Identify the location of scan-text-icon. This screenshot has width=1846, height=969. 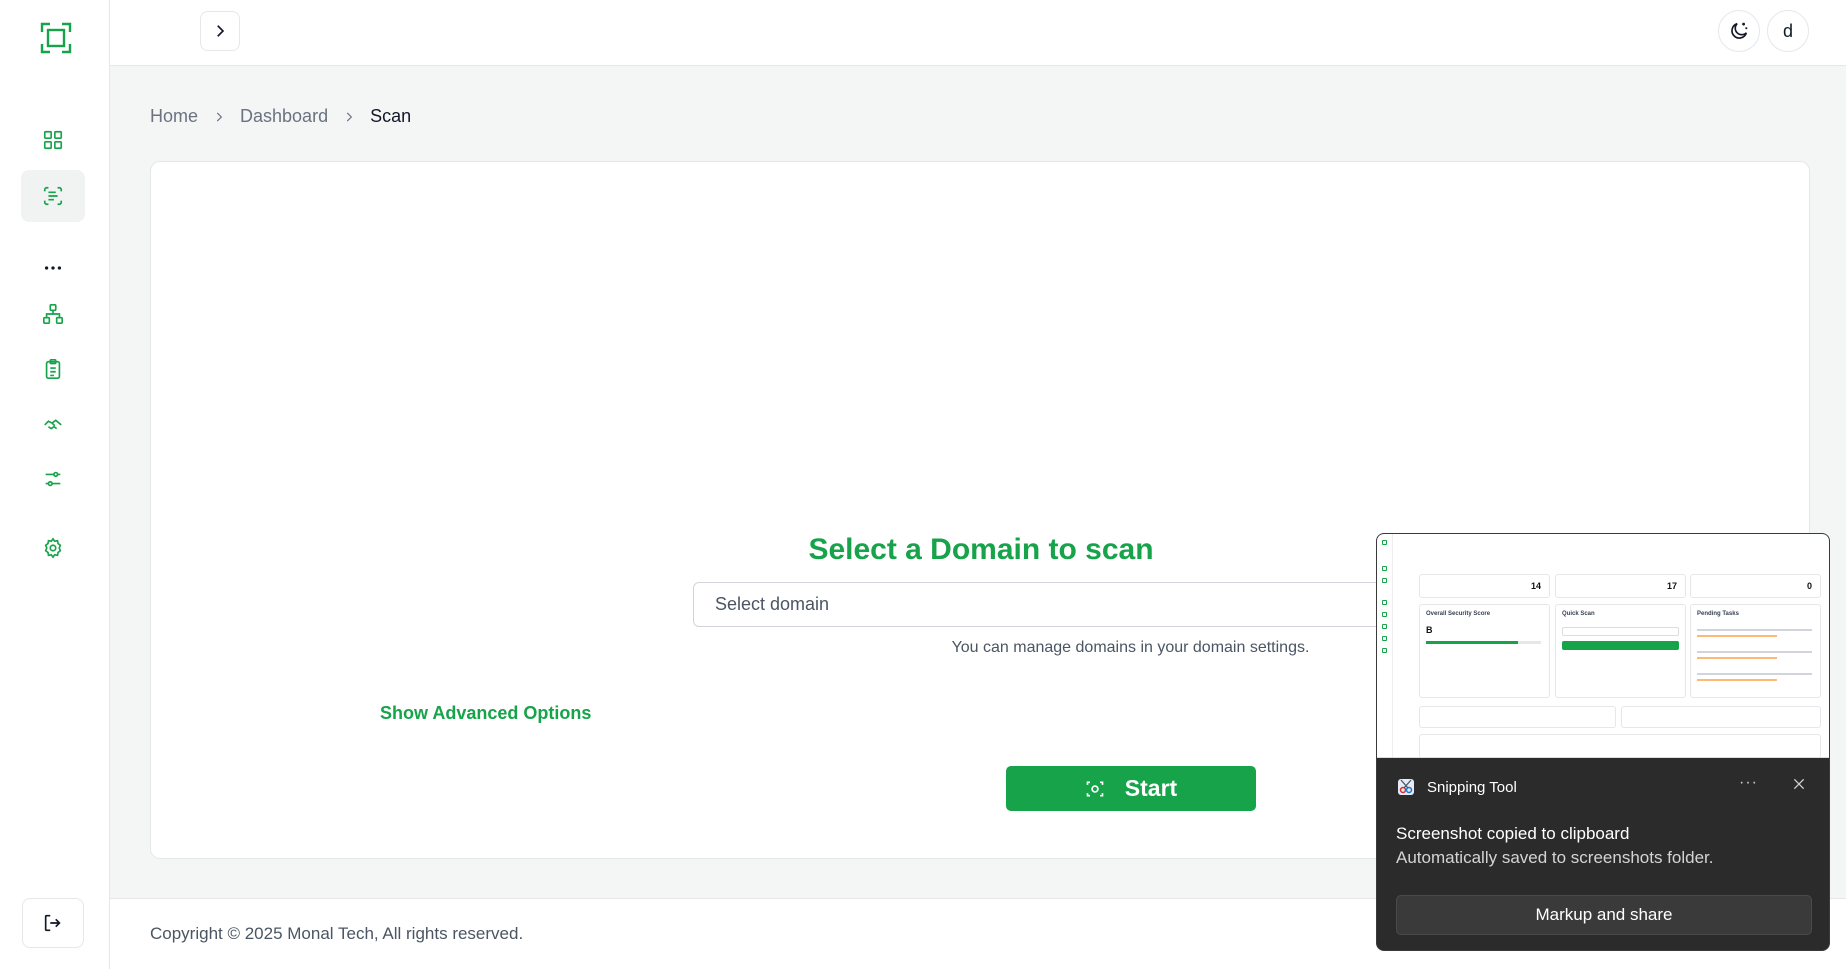
(53, 196).